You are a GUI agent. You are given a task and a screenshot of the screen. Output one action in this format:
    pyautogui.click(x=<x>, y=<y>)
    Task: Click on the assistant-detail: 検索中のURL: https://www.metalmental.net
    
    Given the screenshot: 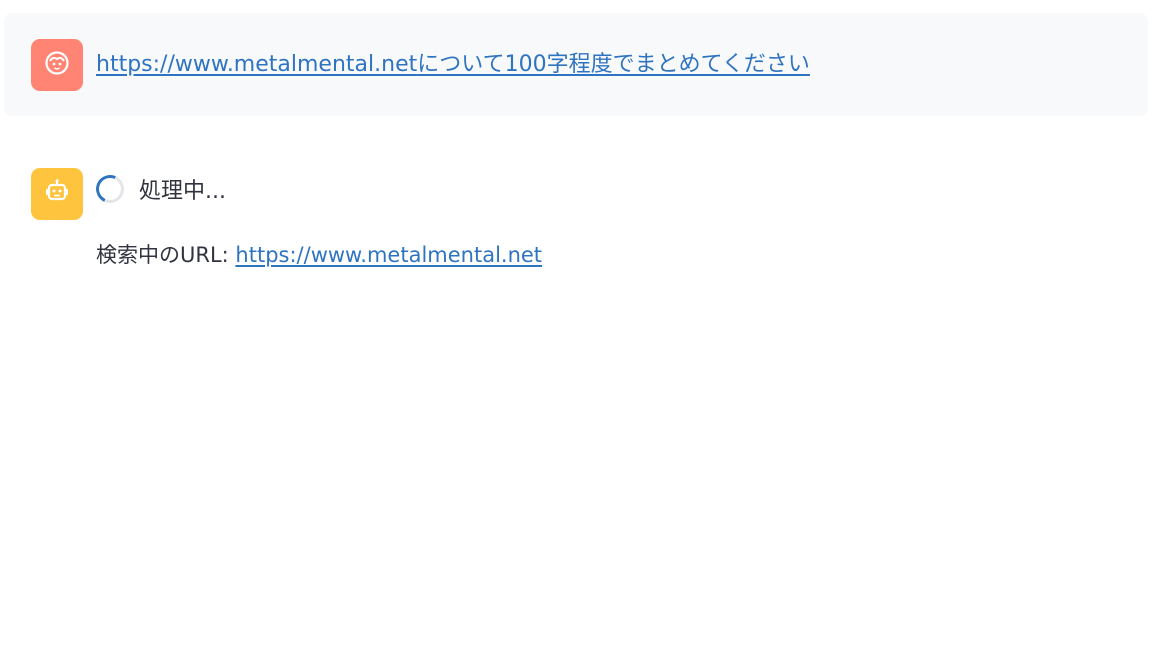 What is the action you would take?
    pyautogui.click(x=319, y=255)
    